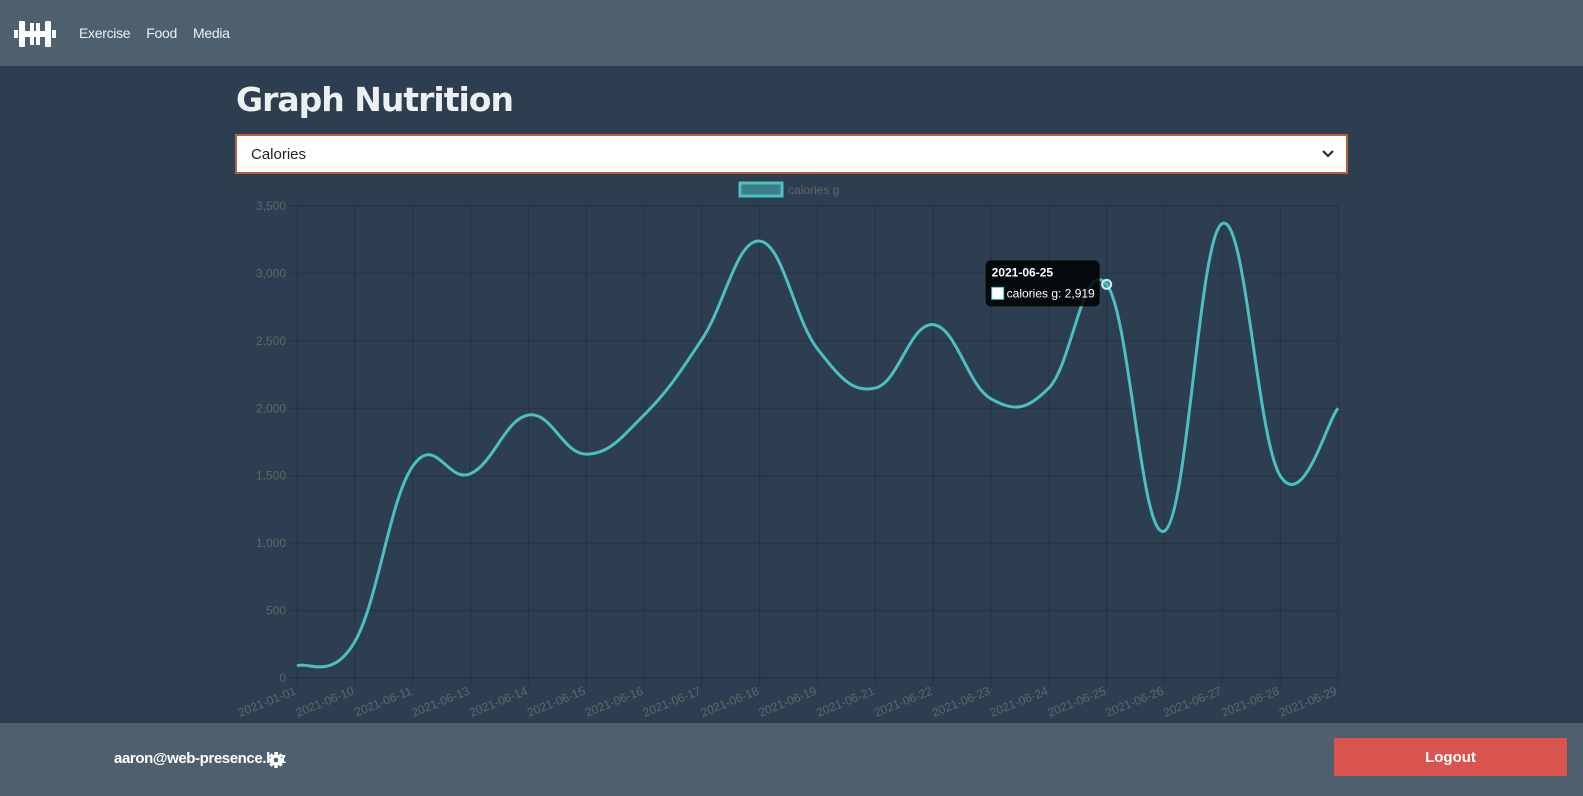 The height and width of the screenshot is (796, 1583). I want to click on footer-bar: aaron@web-presence.biz Logout, so click(791, 759).